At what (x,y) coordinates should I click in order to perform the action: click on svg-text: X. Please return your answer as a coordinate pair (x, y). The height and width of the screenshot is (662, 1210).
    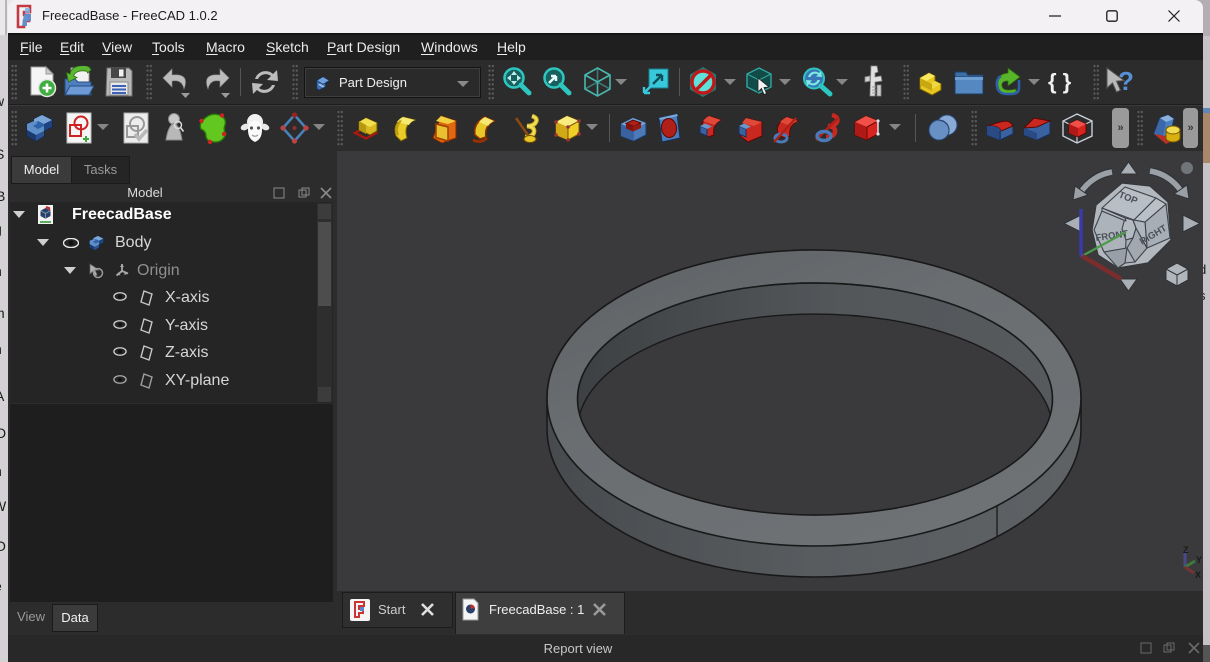
    Looking at the image, I should click on (1198, 575).